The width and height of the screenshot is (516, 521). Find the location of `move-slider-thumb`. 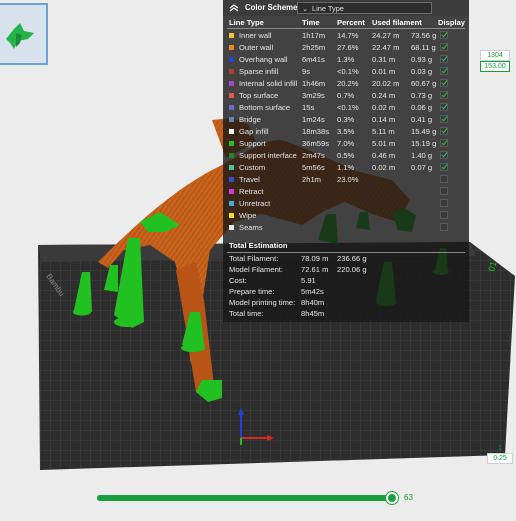

move-slider-thumb is located at coordinates (392, 498).